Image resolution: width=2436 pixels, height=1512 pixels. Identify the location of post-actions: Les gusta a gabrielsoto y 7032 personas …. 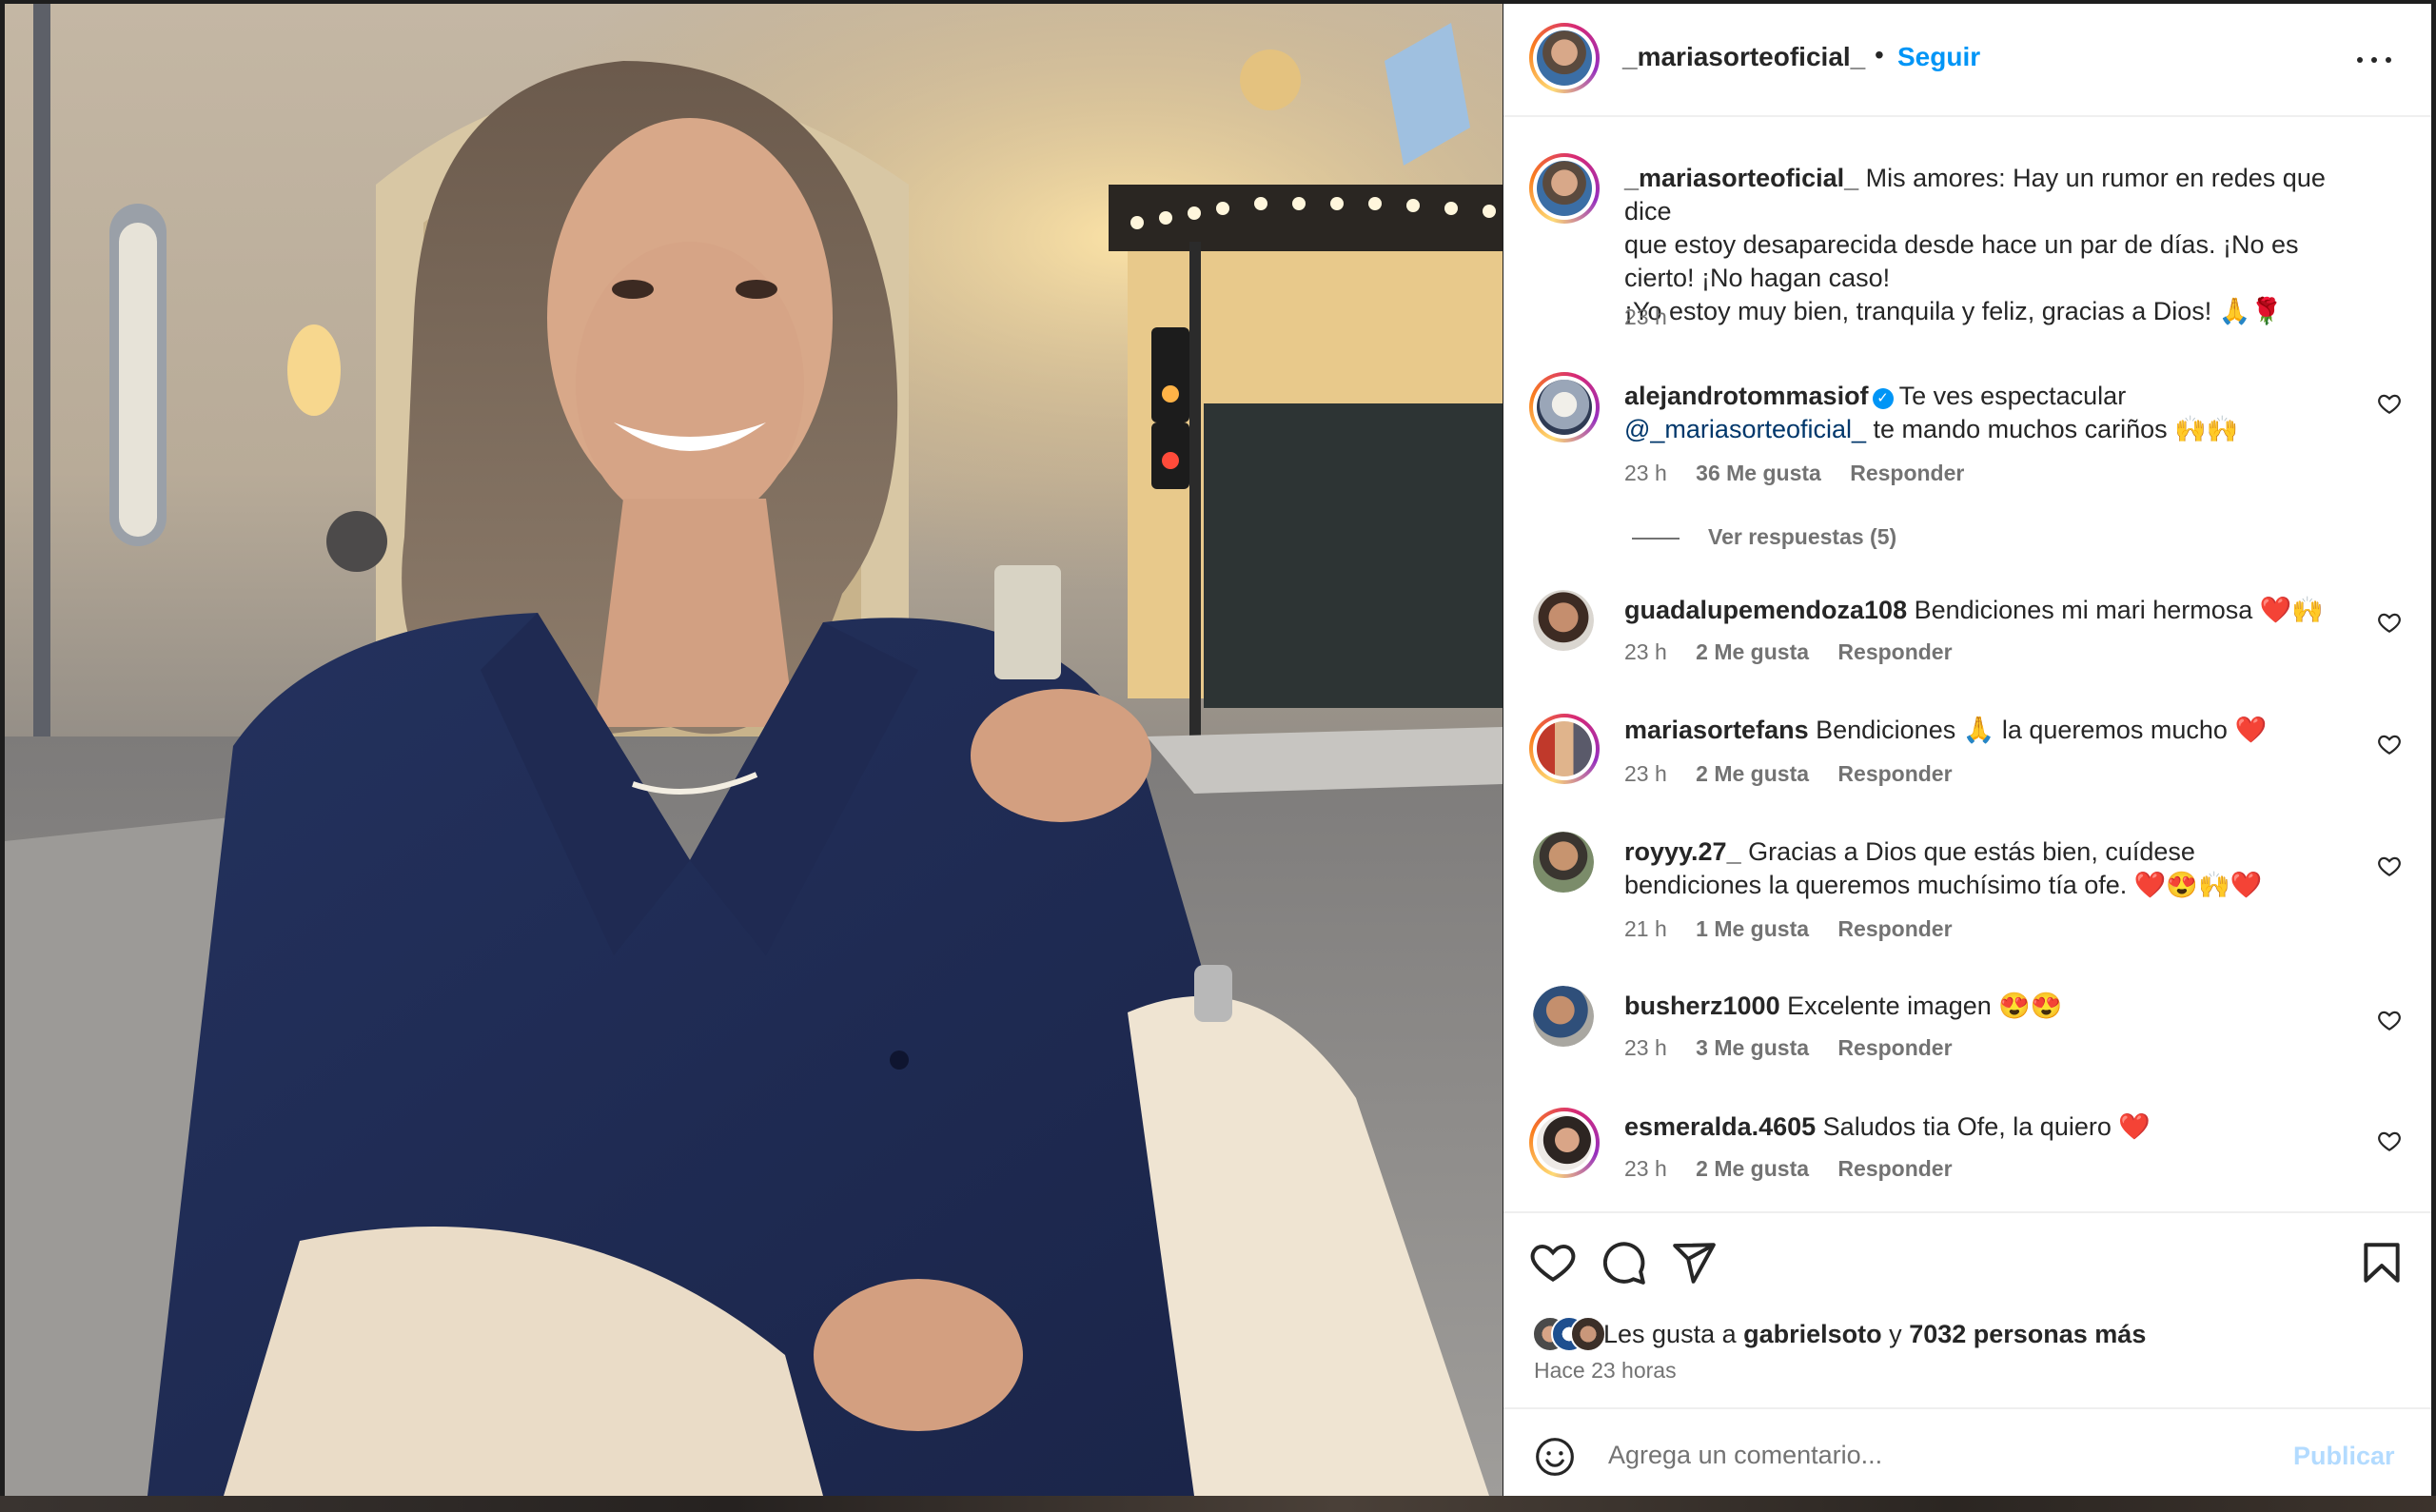
(1967, 1310).